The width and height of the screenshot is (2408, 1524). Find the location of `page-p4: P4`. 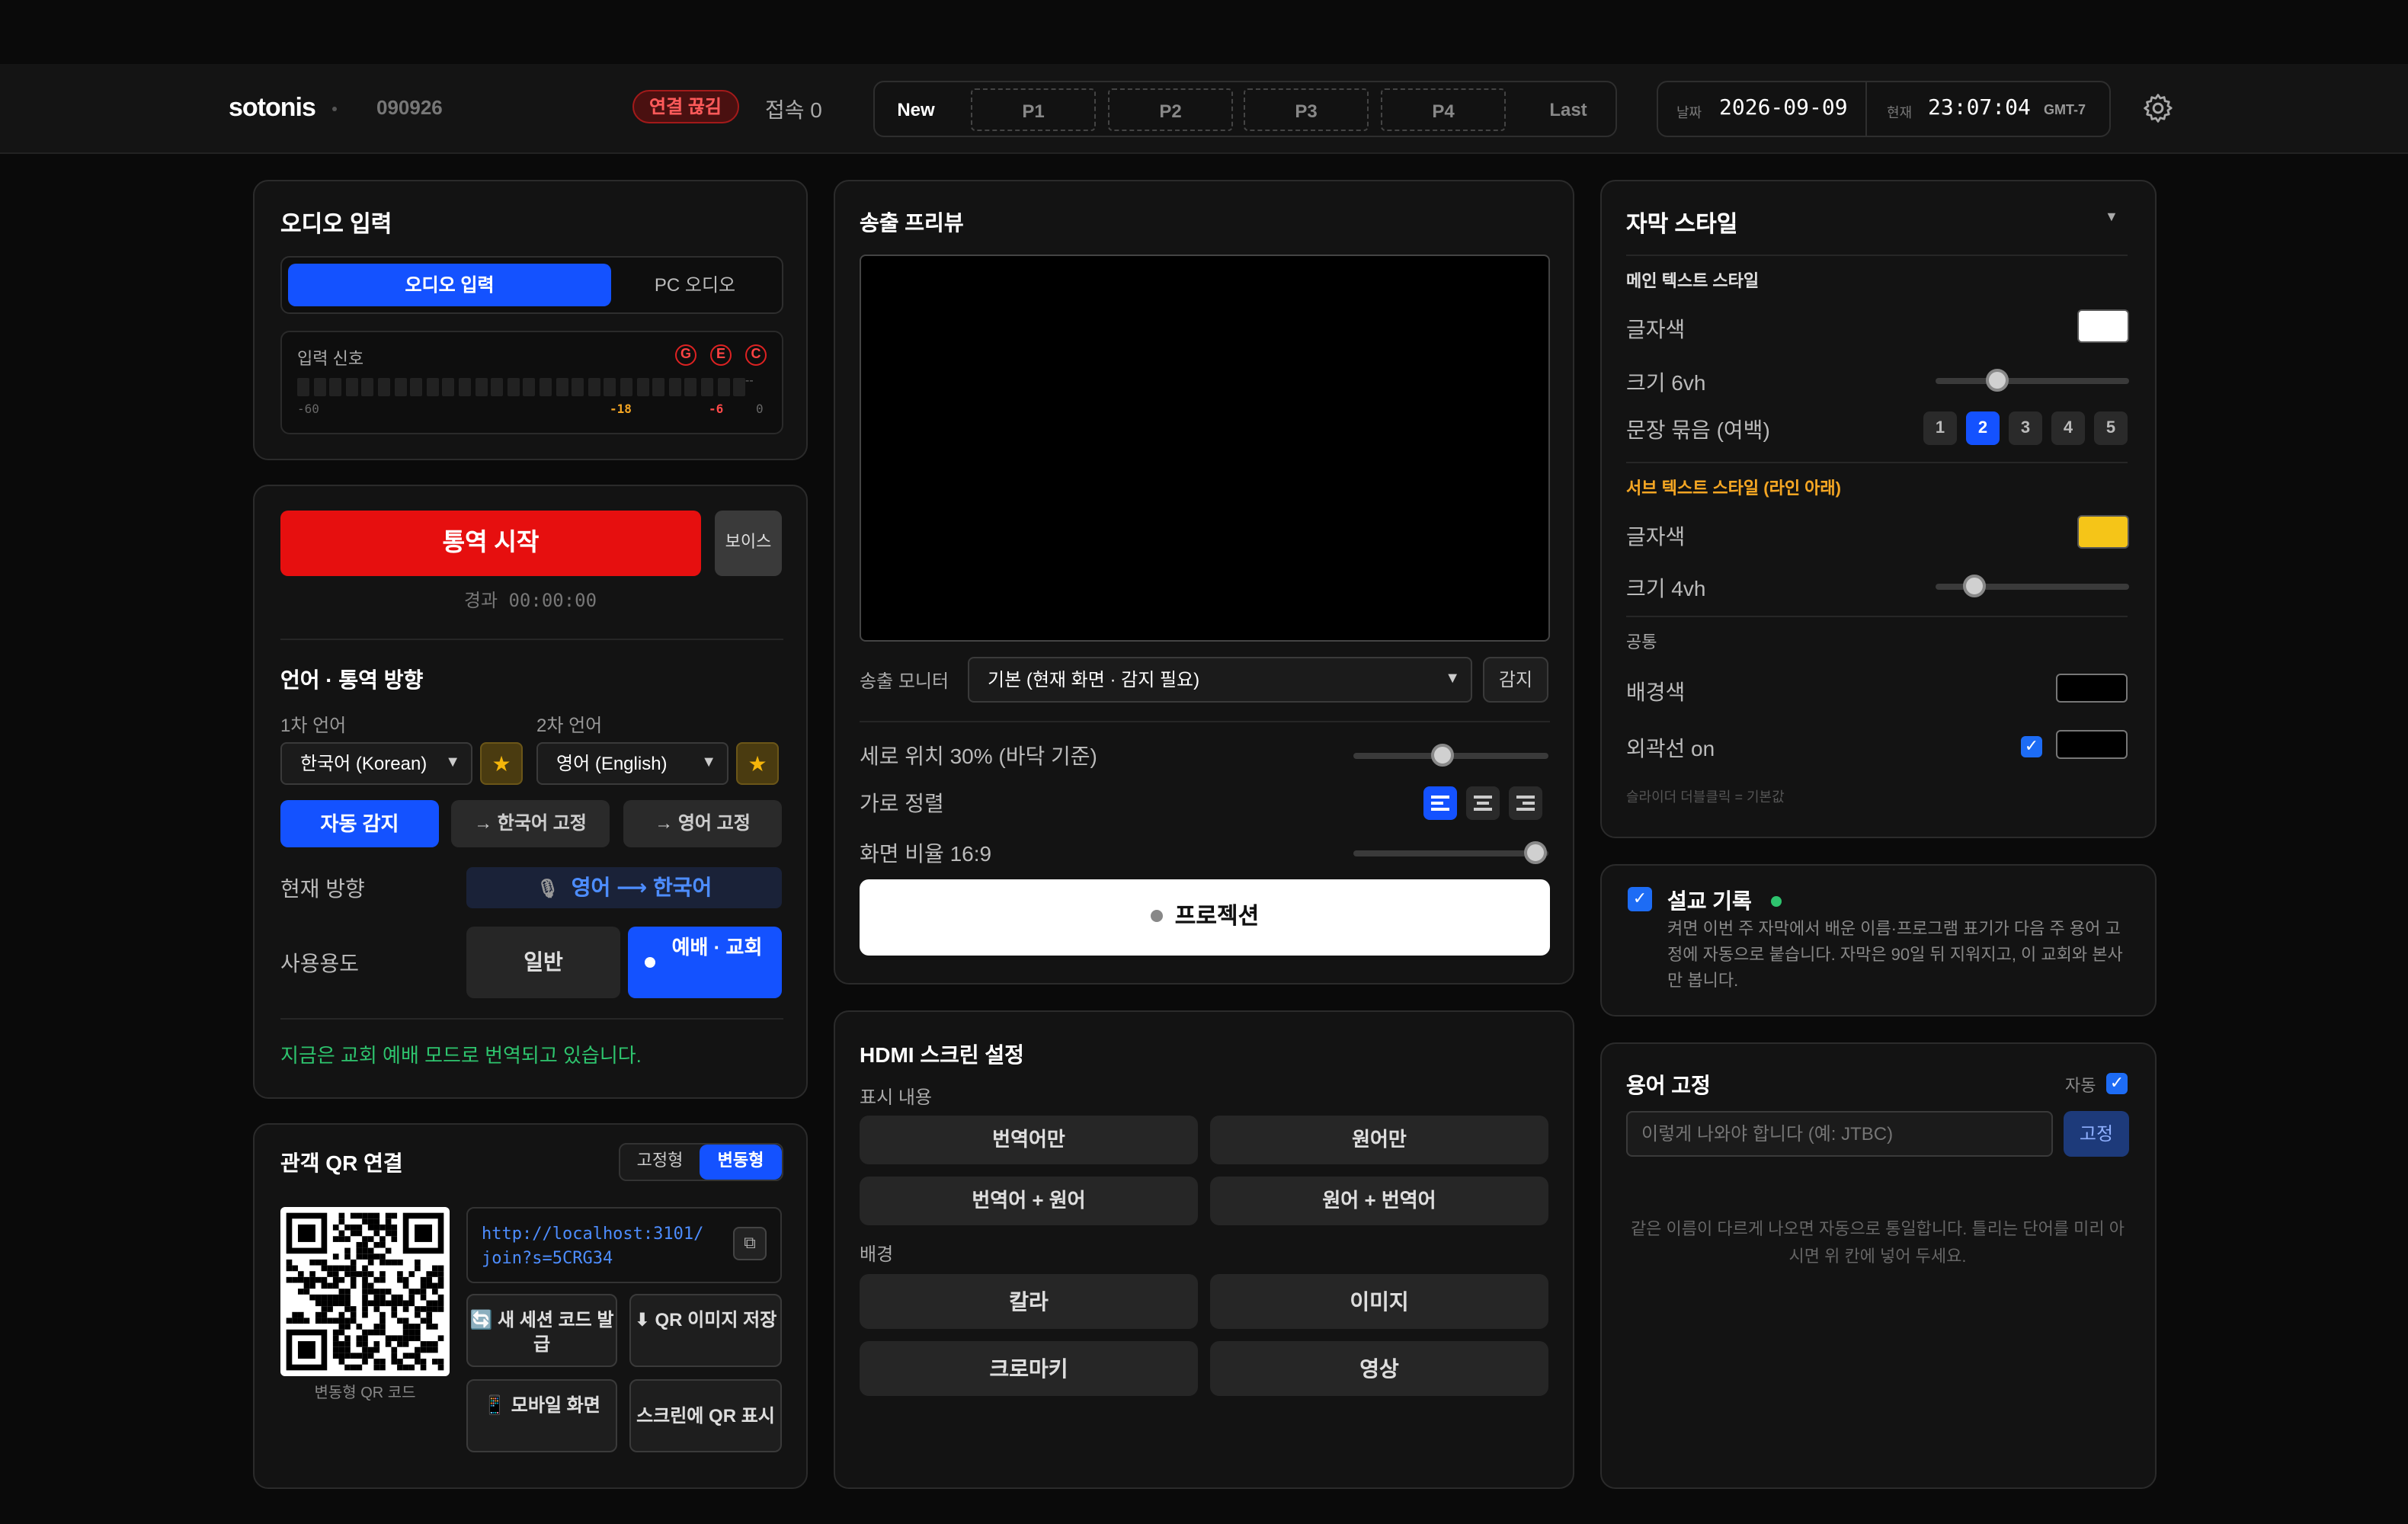

page-p4: P4 is located at coordinates (1443, 110).